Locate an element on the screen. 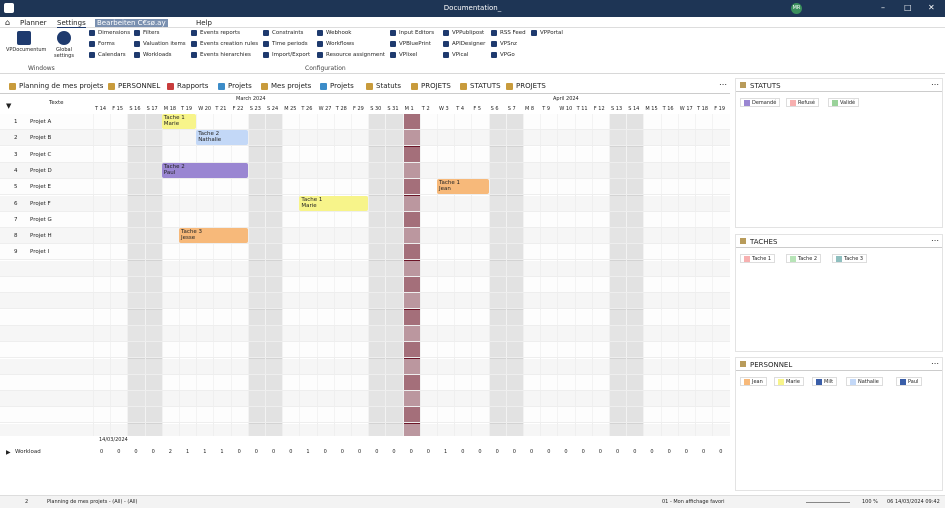 The width and height of the screenshot is (945, 508). day-label: S 24 is located at coordinates (273, 109).